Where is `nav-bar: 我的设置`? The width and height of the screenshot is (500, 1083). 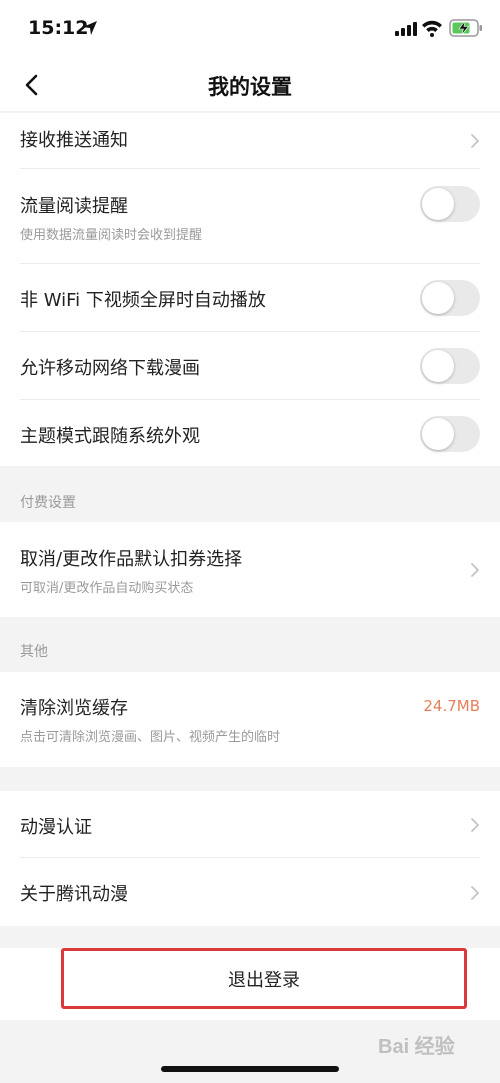
nav-bar: 我的设置 is located at coordinates (250, 85).